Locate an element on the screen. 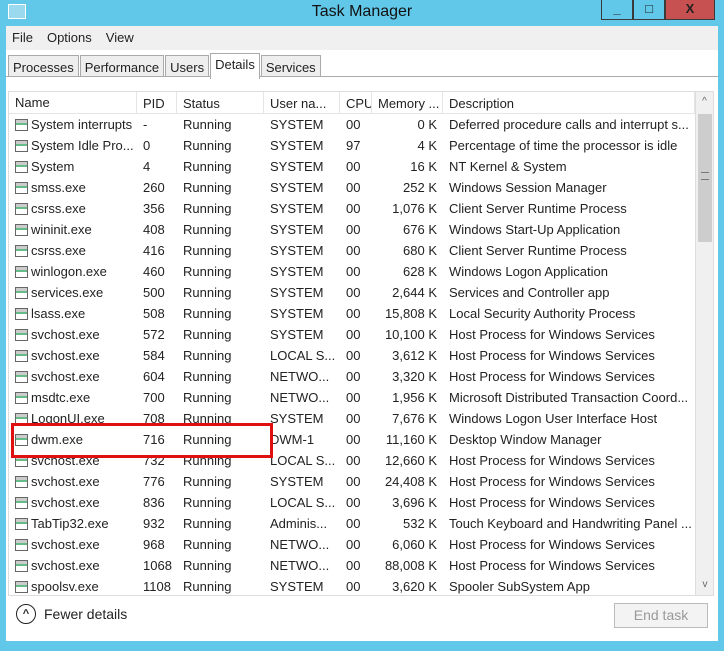  vertical-scrollbar: ^ v is located at coordinates (704, 343).